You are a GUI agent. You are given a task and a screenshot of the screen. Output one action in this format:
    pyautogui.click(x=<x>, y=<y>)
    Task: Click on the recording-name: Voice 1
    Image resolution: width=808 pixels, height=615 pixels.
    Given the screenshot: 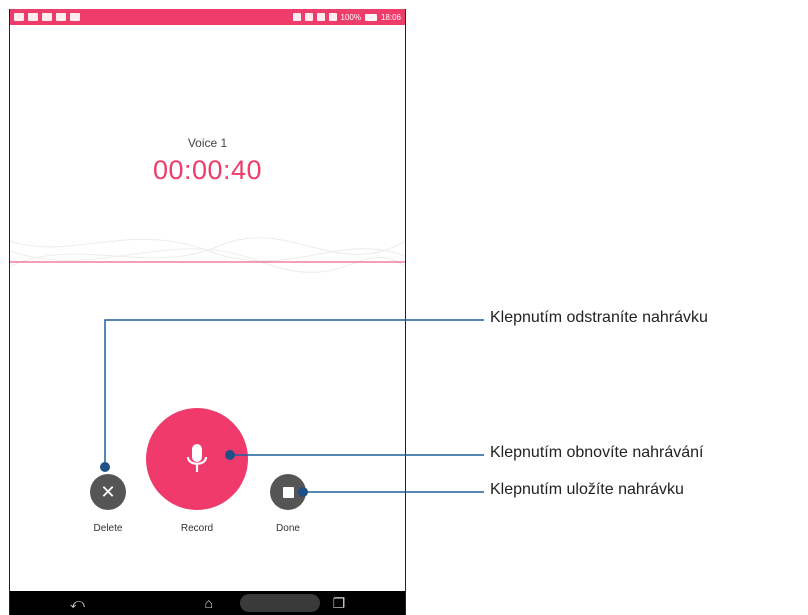 What is the action you would take?
    pyautogui.click(x=207, y=143)
    